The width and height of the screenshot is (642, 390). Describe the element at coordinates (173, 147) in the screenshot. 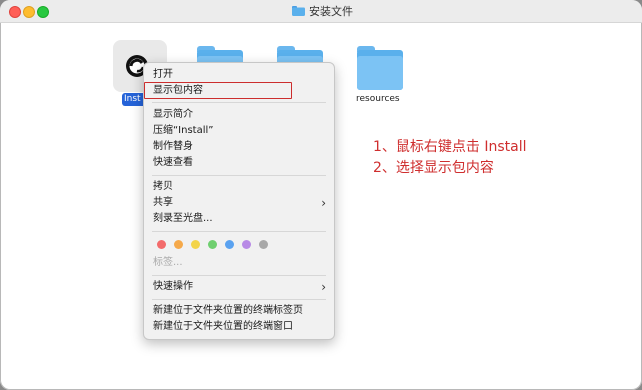

I see `menu-item-make-alias: 制作替身` at that location.